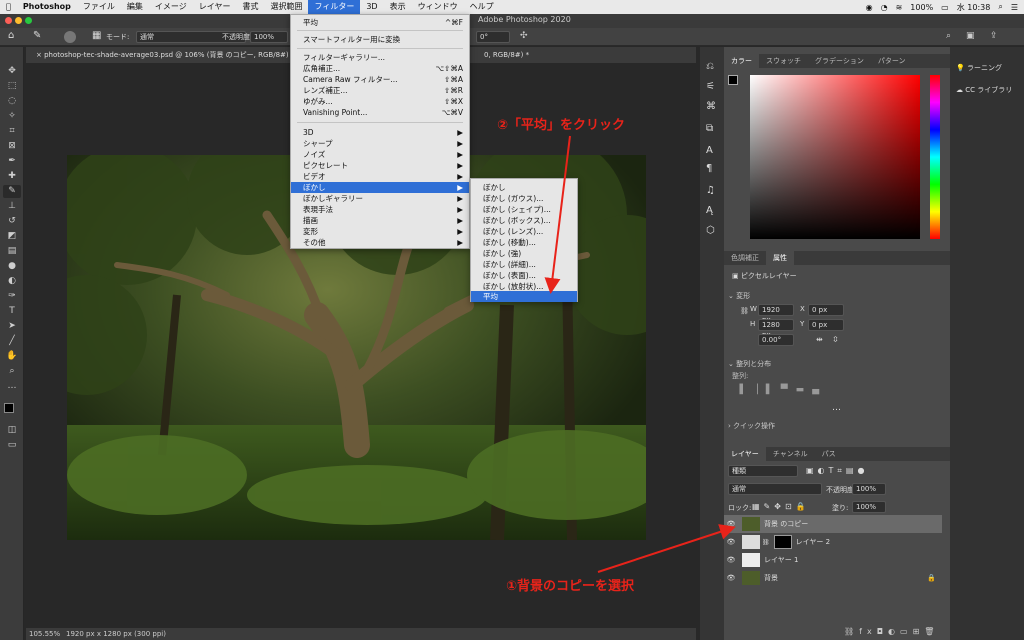  I want to click on menu-edit: 編集, so click(135, 7).